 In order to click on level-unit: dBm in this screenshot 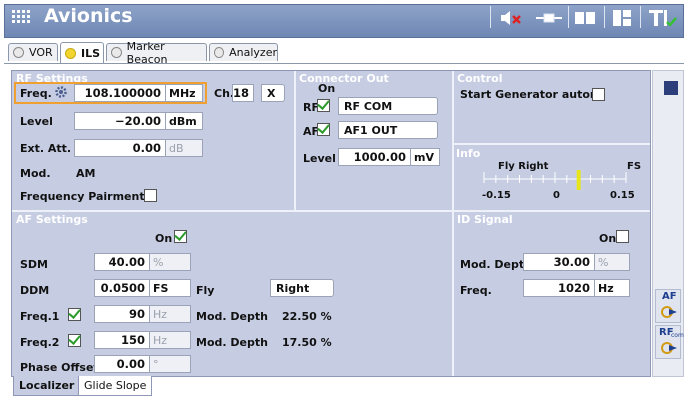, I will do `click(184, 121)`.